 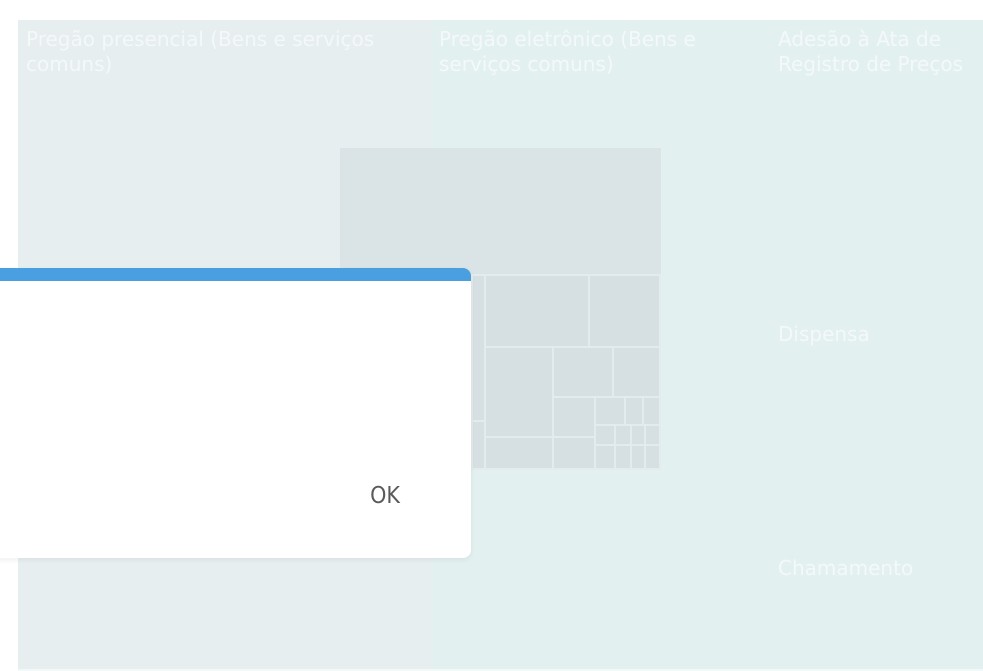 I want to click on treemap-tile-dispensa: Dispensa, so click(x=875, y=433).